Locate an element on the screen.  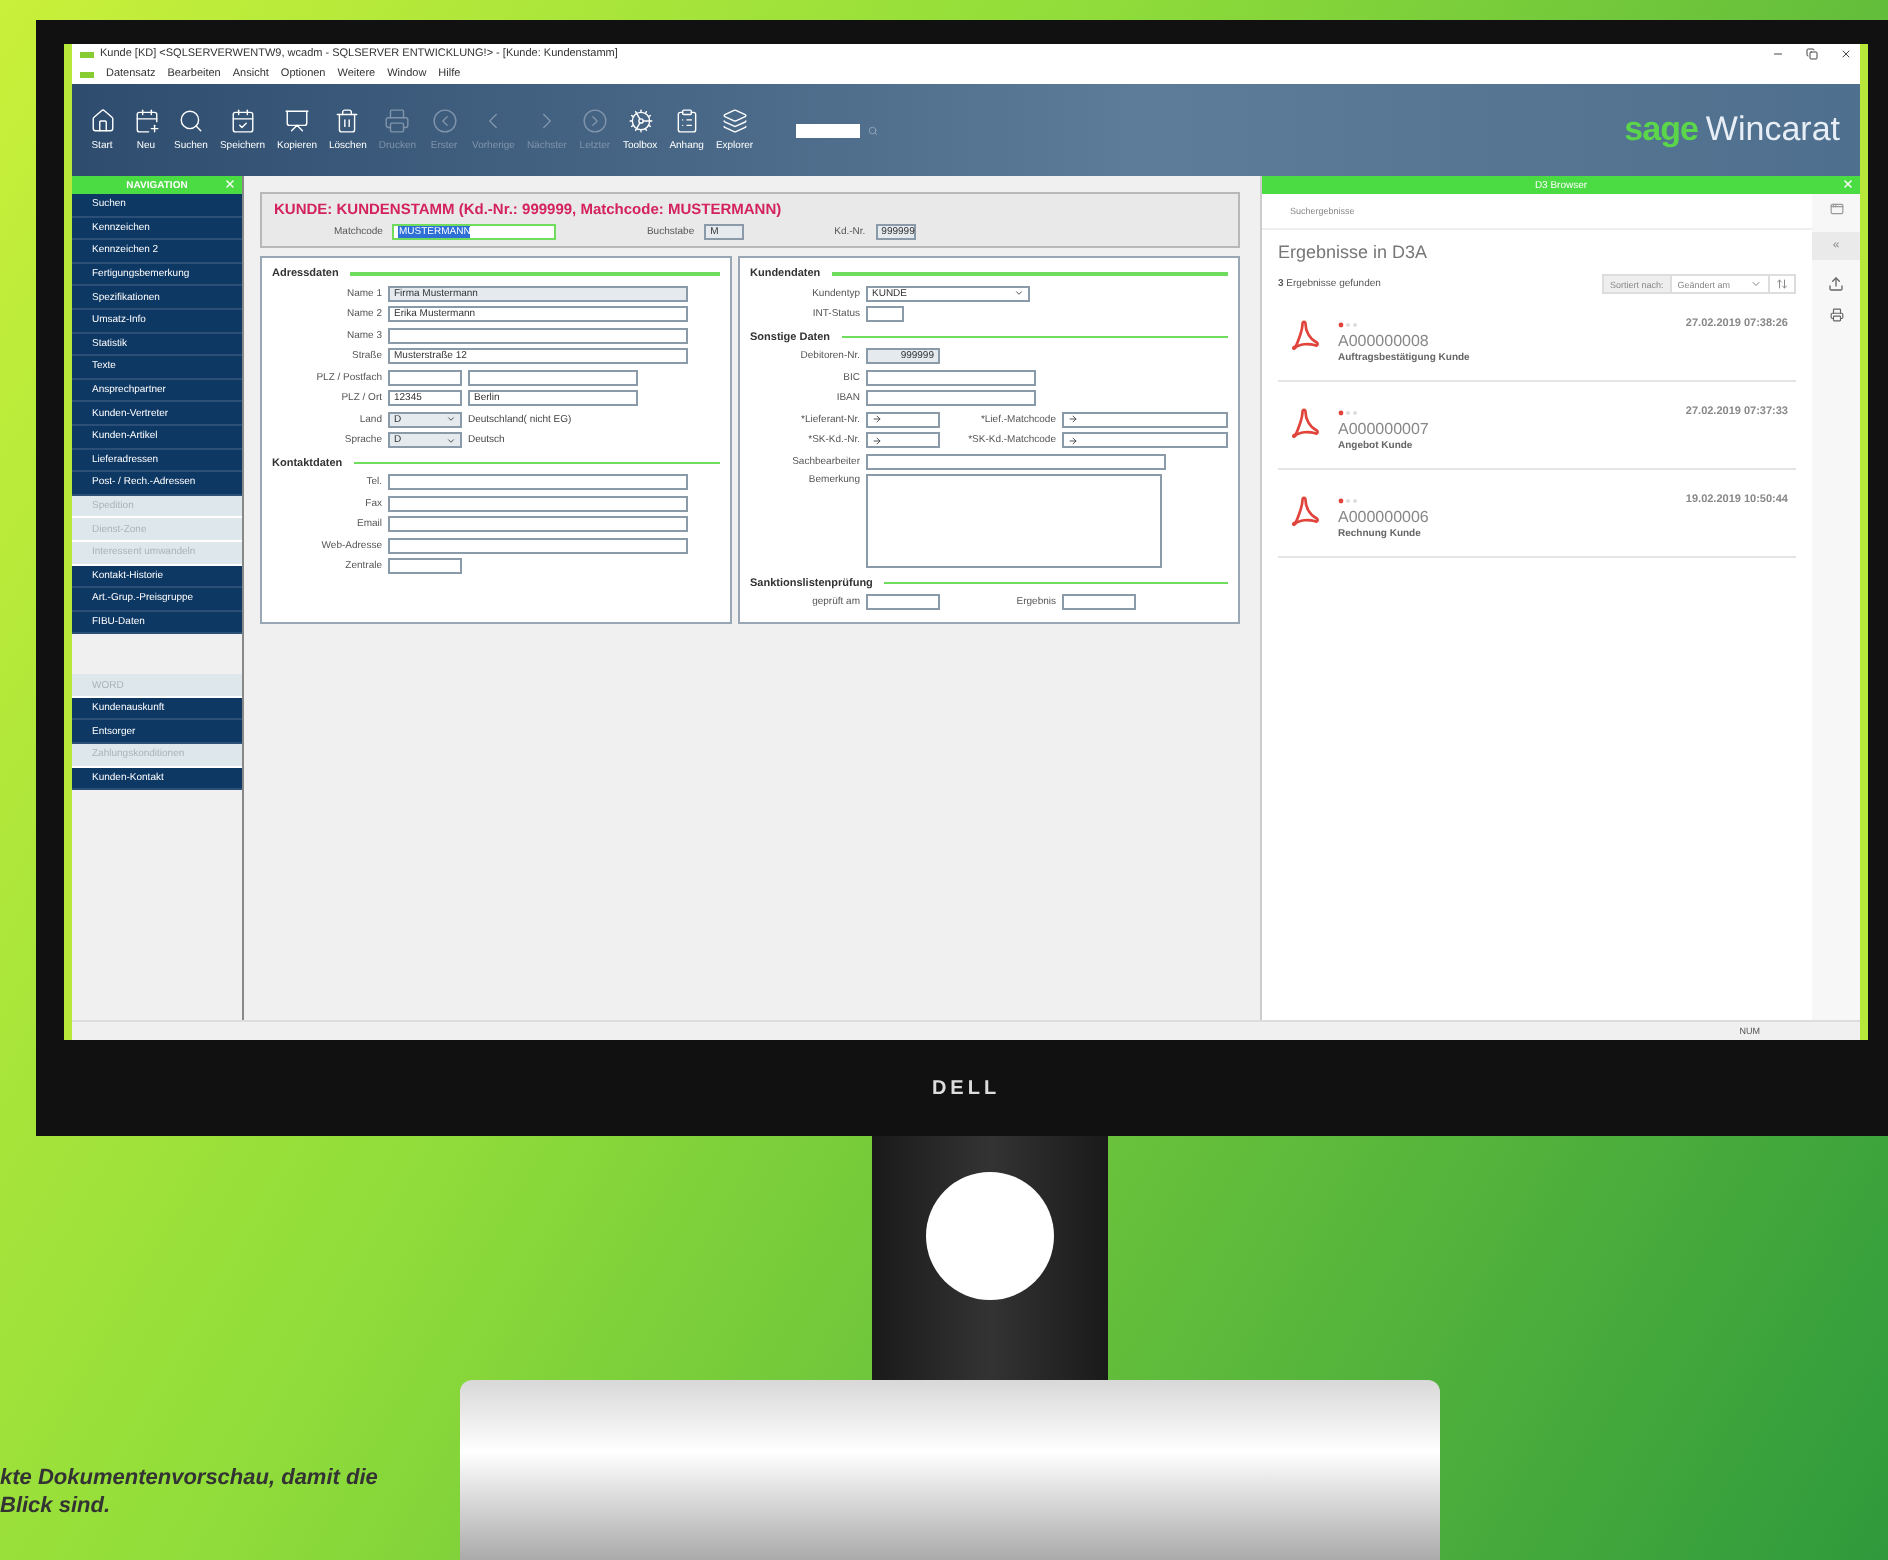
calendar-plus-icon is located at coordinates (146, 121).